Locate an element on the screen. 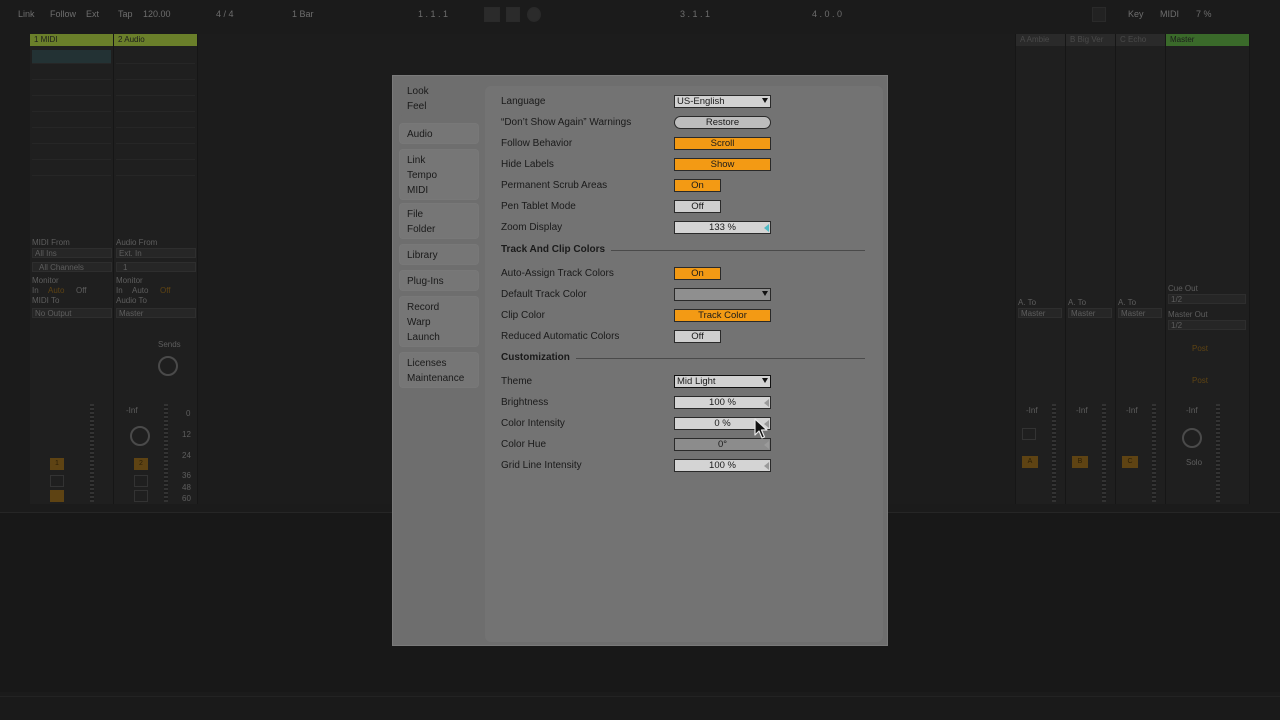 The height and width of the screenshot is (720, 1280). tab-audio: Audio is located at coordinates (439, 133).